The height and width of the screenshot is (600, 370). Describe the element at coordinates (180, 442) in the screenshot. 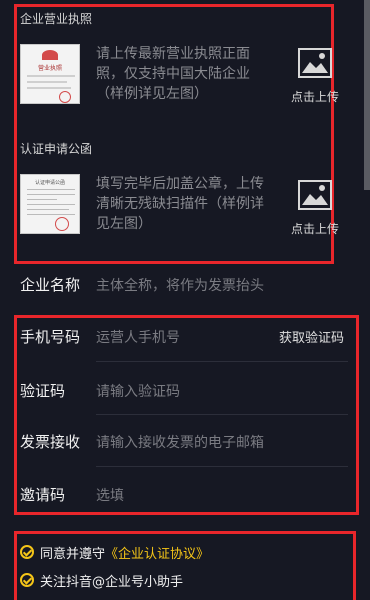

I see `invoice-email-input: 请输入接收发票的电子邮箱` at that location.